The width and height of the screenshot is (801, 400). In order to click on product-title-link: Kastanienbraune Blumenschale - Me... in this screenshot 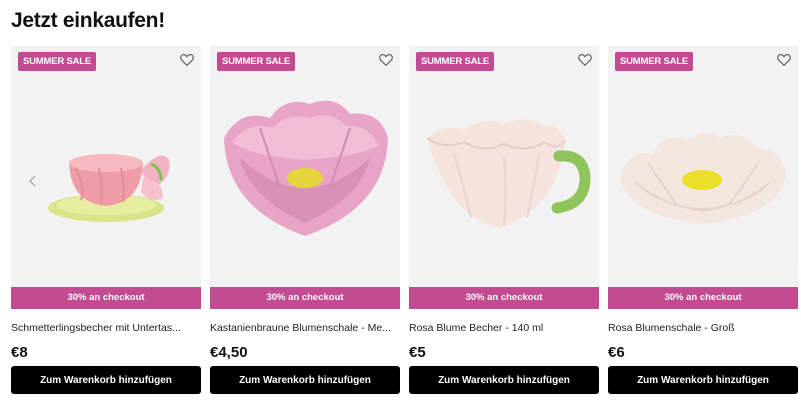, I will do `click(305, 329)`.